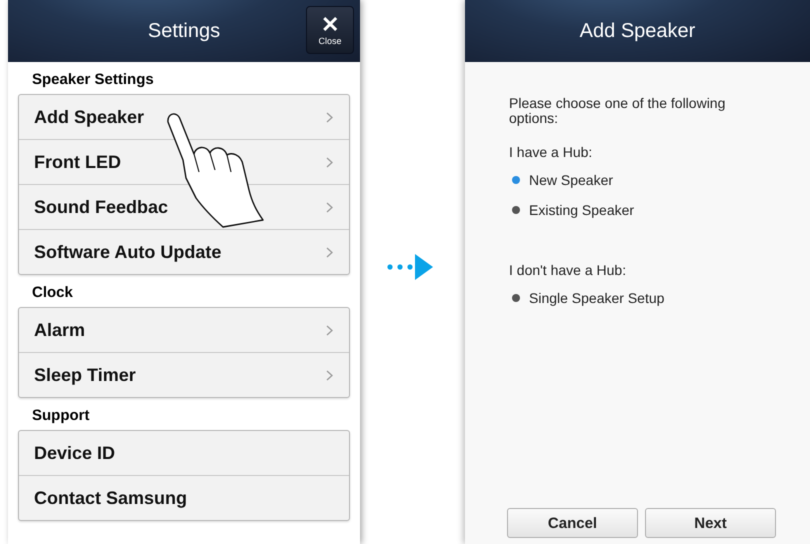 The image size is (810, 544). What do you see at coordinates (572, 523) in the screenshot?
I see `cancel-button: Cancel` at bounding box center [572, 523].